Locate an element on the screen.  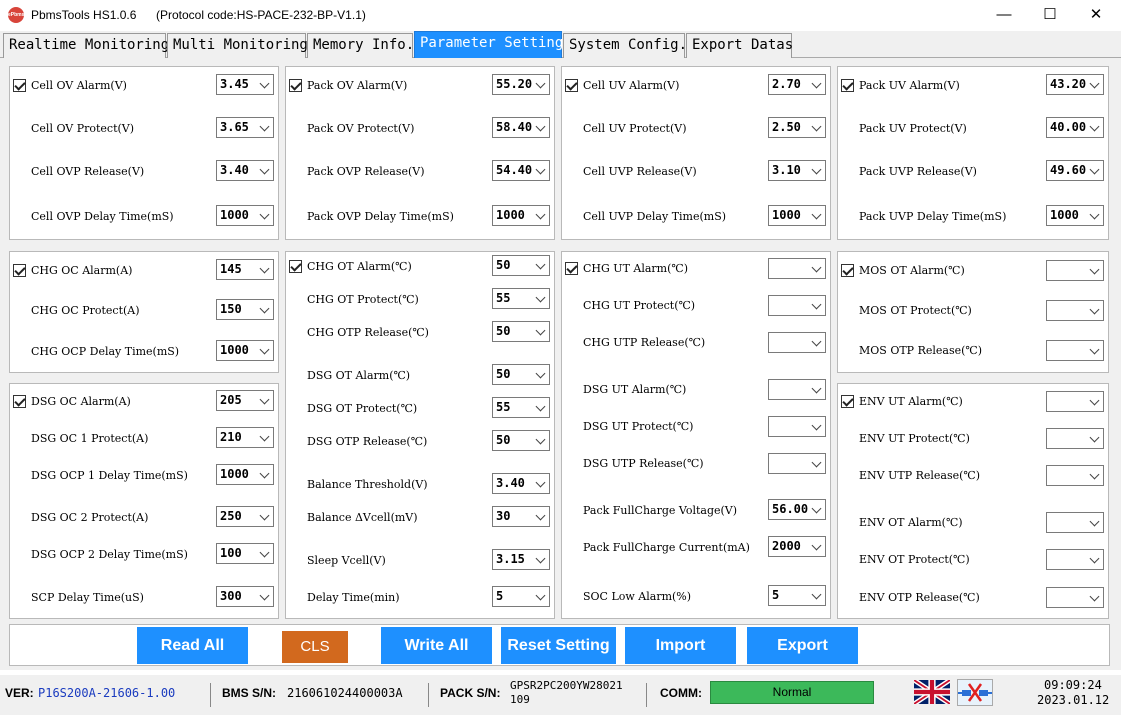
read-all-button: Read All is located at coordinates (192, 645).